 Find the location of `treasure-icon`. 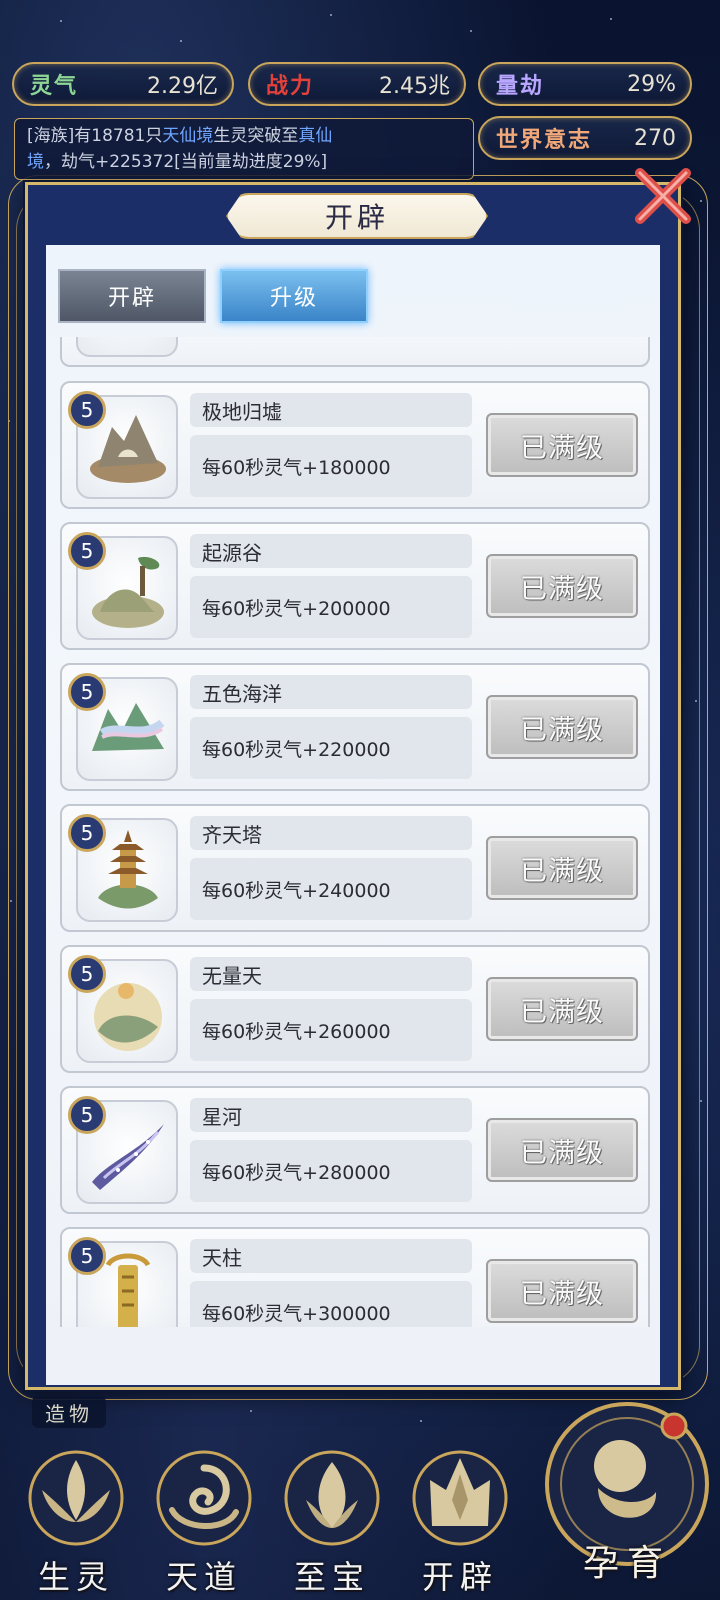

treasure-icon is located at coordinates (332, 1498).